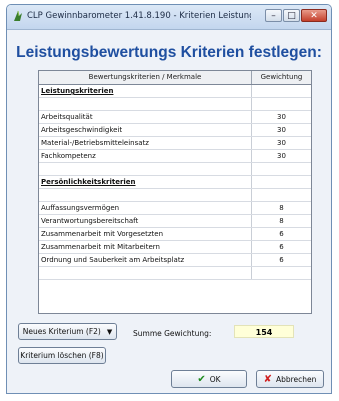 The width and height of the screenshot is (339, 401). What do you see at coordinates (145, 247) in the screenshot?
I see `criterion-label: Zusammenarbeit mit Mitarbeitern` at bounding box center [145, 247].